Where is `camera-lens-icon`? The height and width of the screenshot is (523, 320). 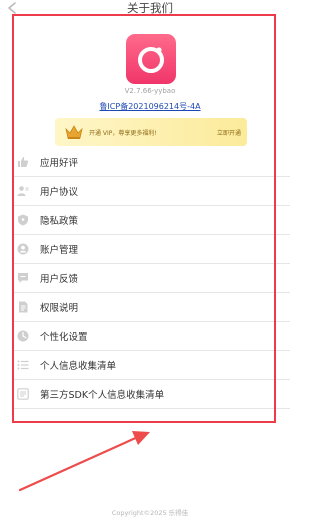 camera-lens-icon is located at coordinates (151, 60).